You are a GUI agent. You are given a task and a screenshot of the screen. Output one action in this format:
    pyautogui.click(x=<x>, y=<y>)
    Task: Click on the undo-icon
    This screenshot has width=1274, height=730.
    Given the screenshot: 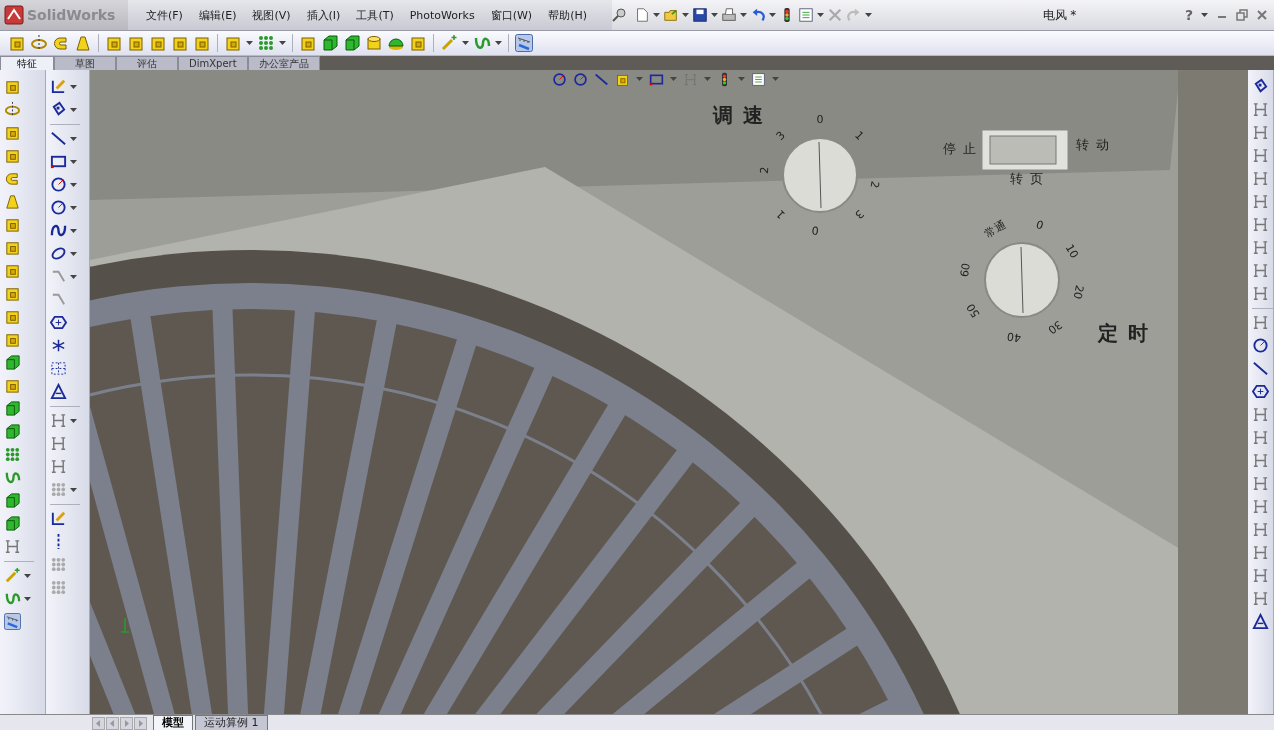 What is the action you would take?
    pyautogui.click(x=758, y=15)
    